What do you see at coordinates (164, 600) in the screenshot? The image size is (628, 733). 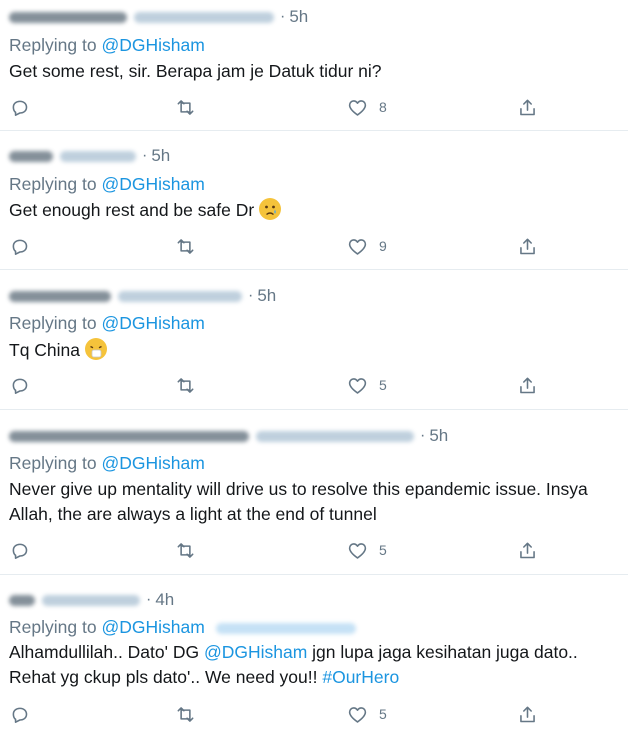 I see `tweet-time: 4h` at bounding box center [164, 600].